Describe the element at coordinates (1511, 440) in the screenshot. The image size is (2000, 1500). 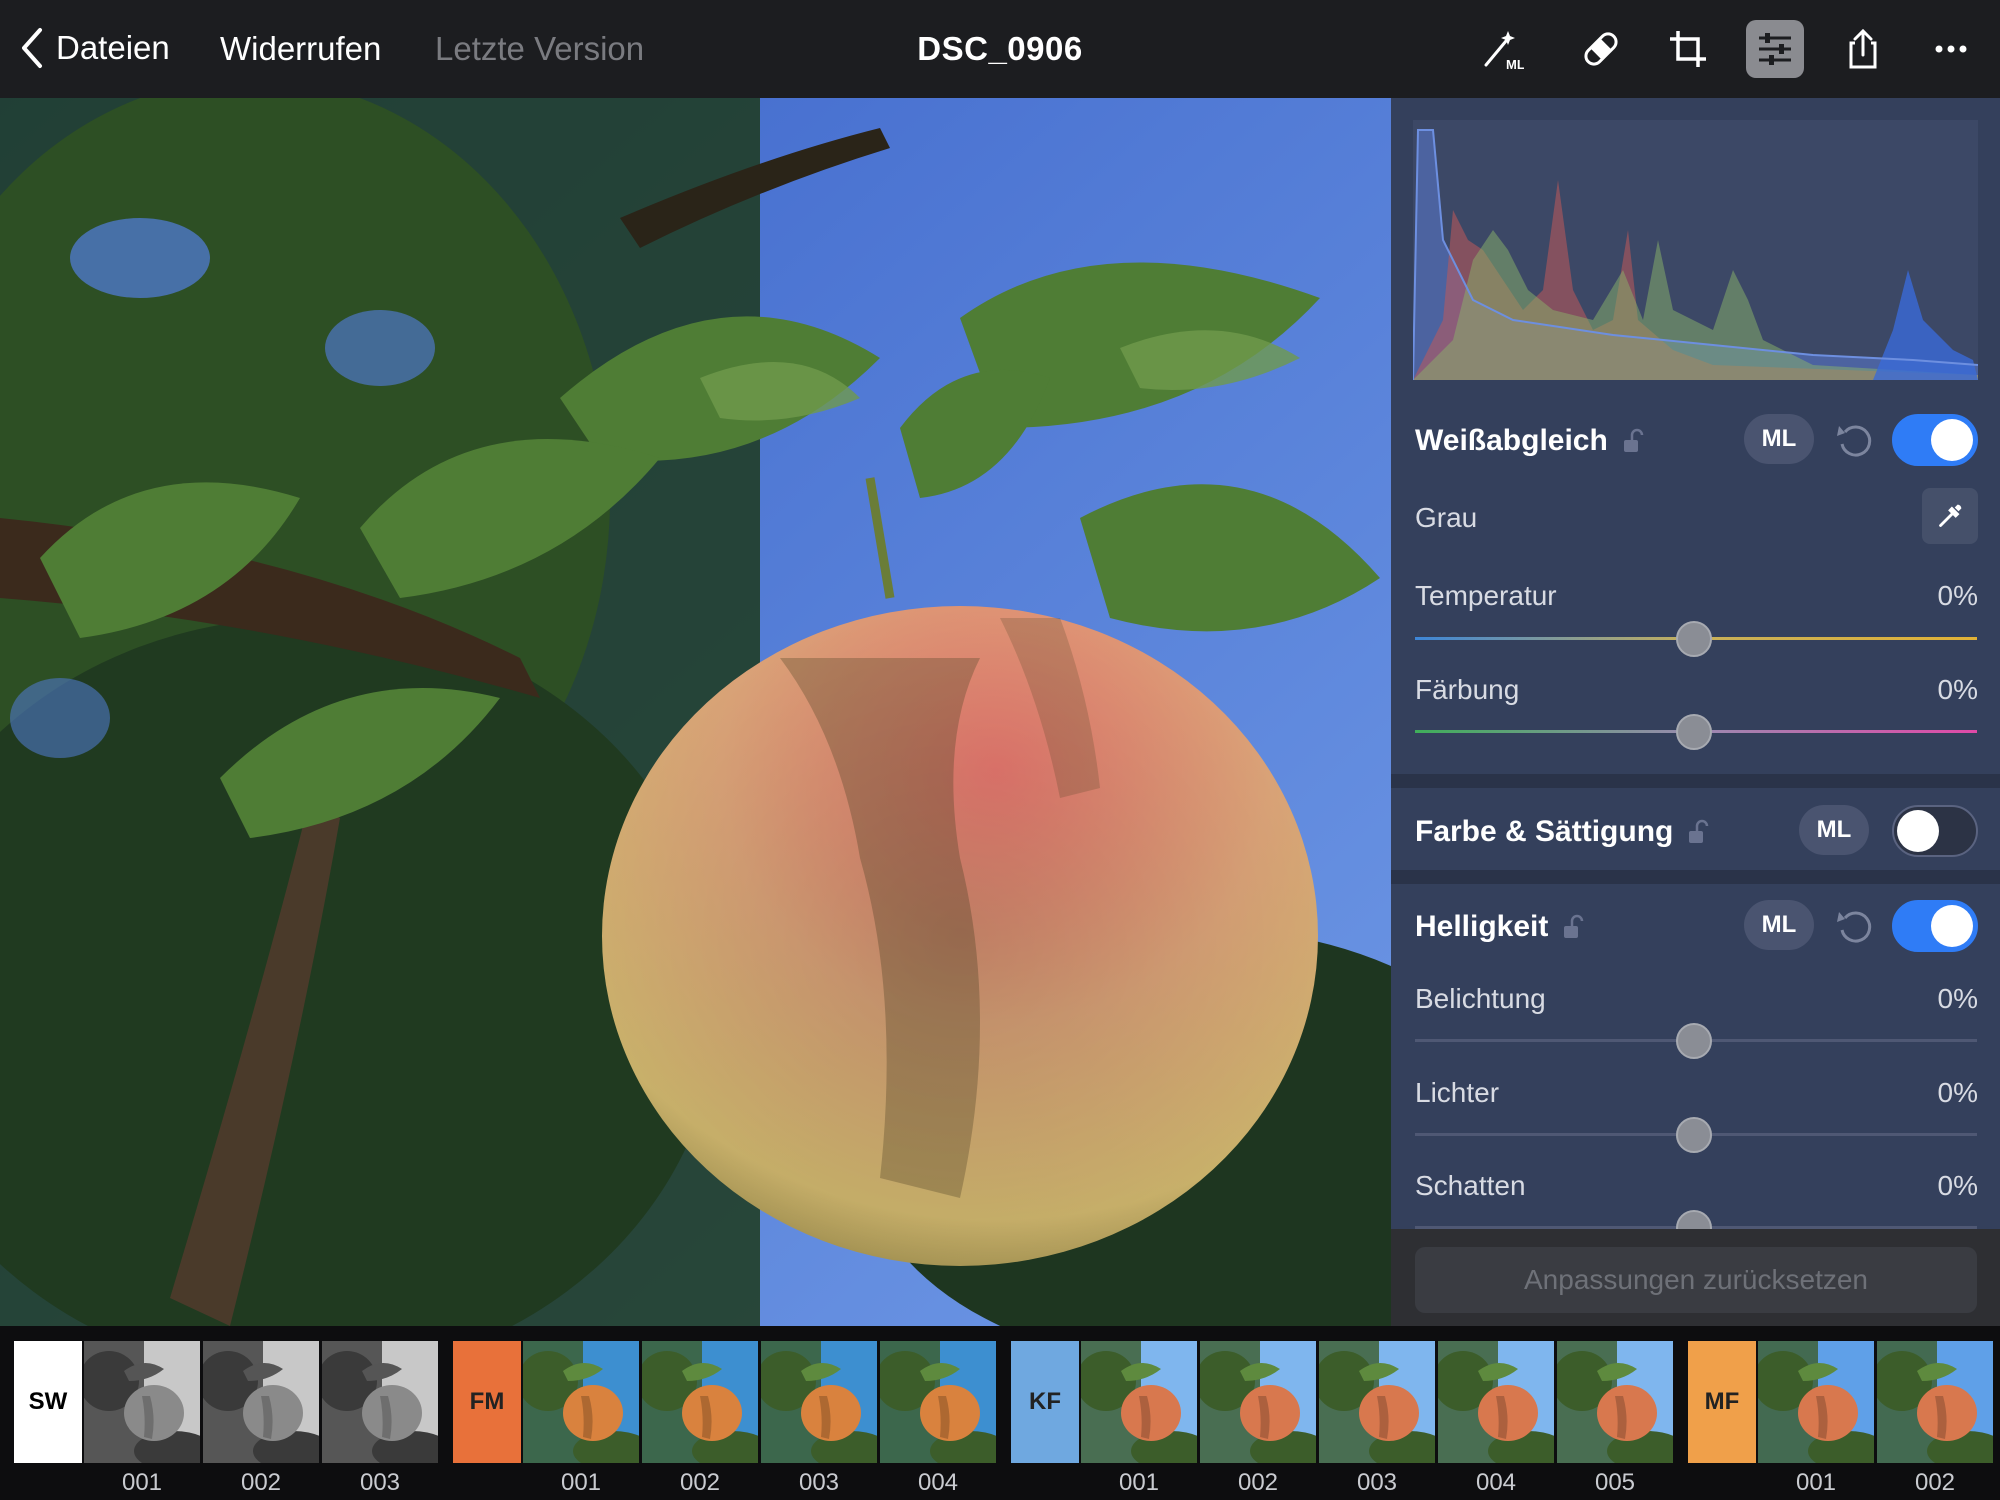
I see `white-balance-title: Weißabgleich` at that location.